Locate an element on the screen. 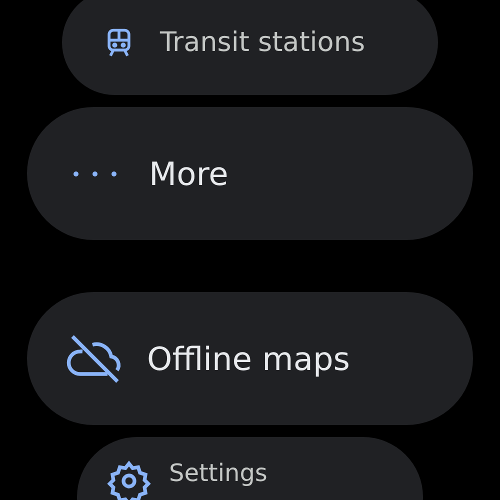  menu-item: Settings is located at coordinates (250, 468).